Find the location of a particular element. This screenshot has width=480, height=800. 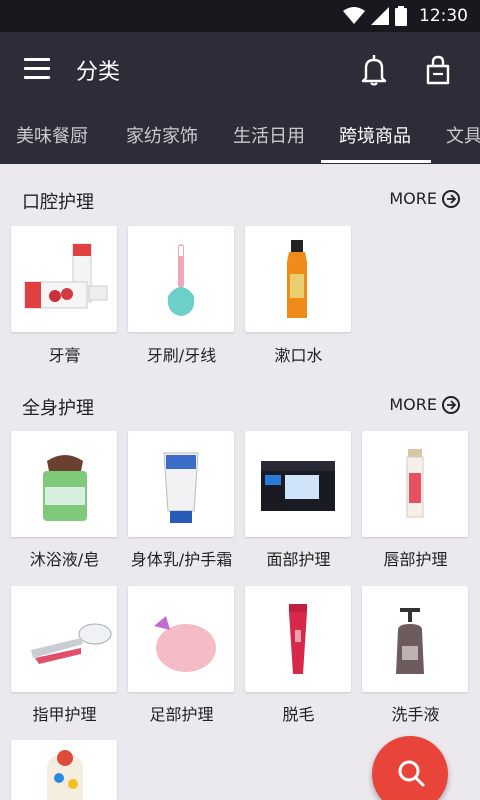

category-label: 牙刷/牙线 is located at coordinates (181, 355).